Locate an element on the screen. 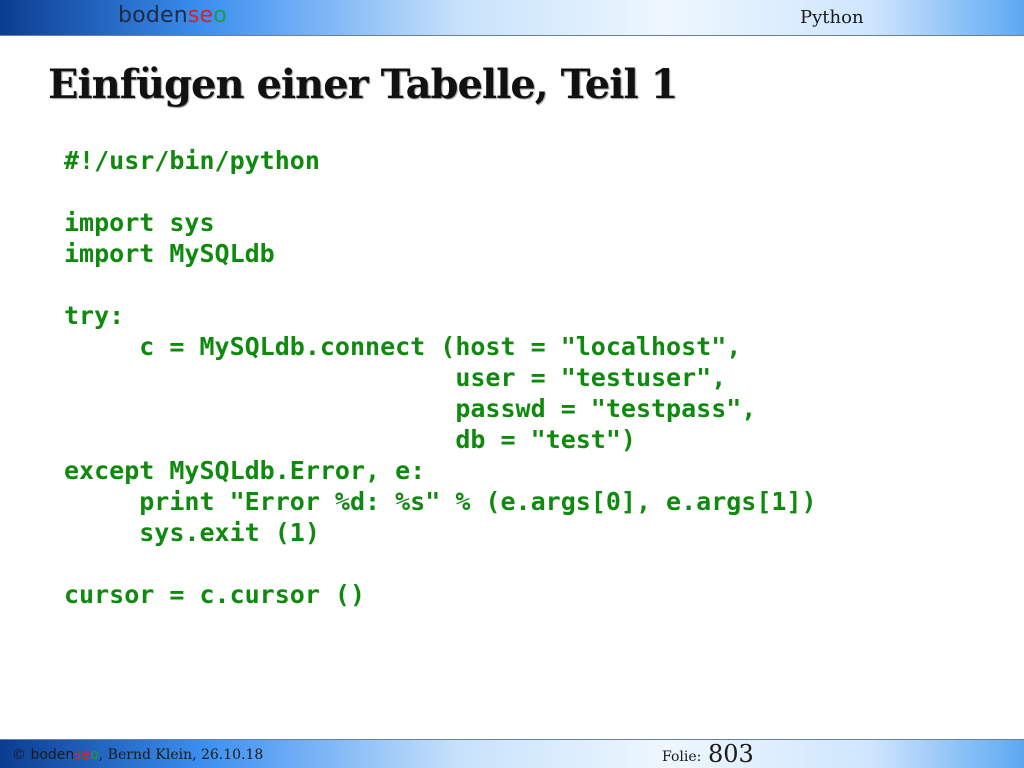  logo-part-3: o is located at coordinates (220, 15).